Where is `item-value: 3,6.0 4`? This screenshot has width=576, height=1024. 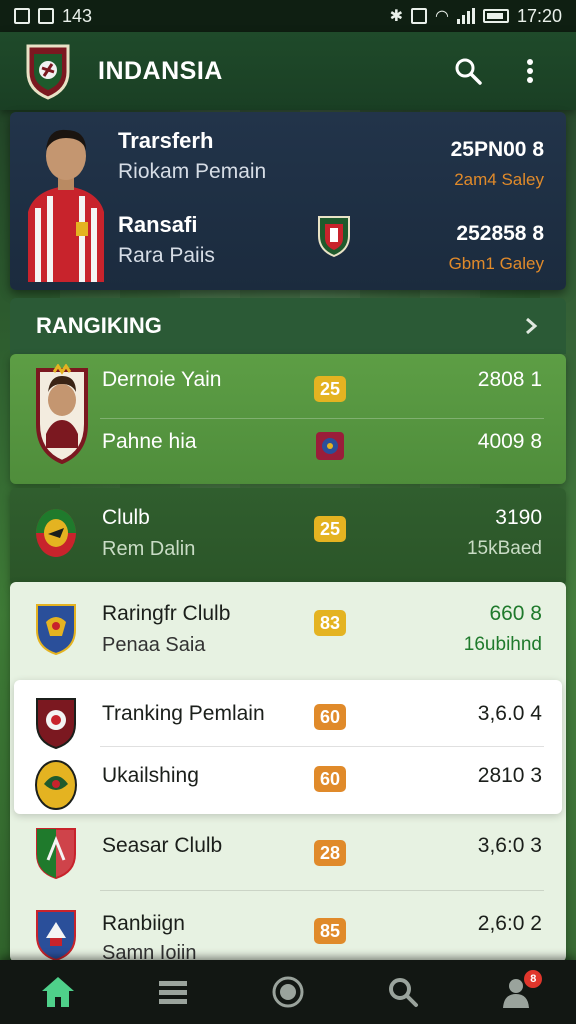 item-value: 3,6.0 4 is located at coordinates (509, 713).